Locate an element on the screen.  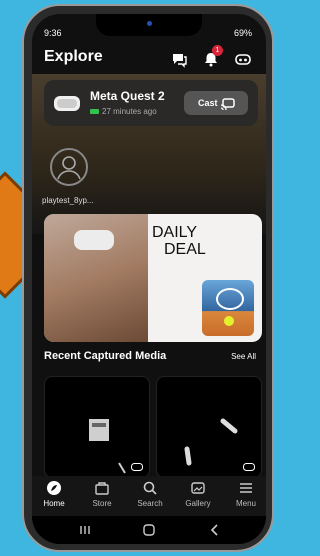
notch is located at coordinates (149, 25).